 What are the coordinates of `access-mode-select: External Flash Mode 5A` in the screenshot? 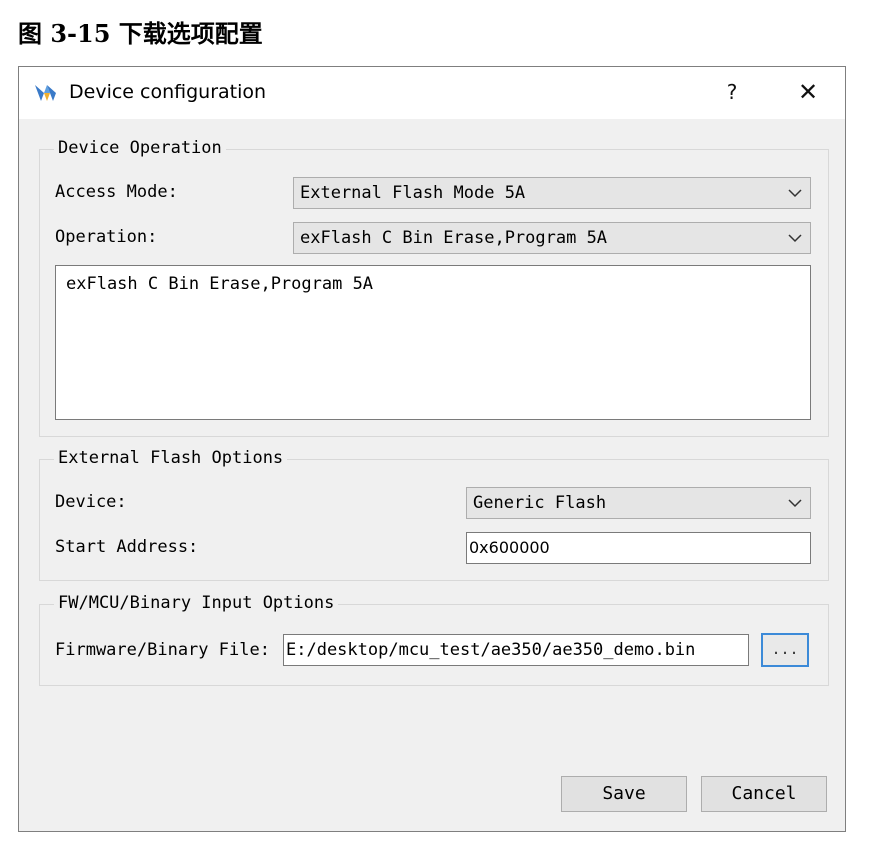 It's located at (552, 193).